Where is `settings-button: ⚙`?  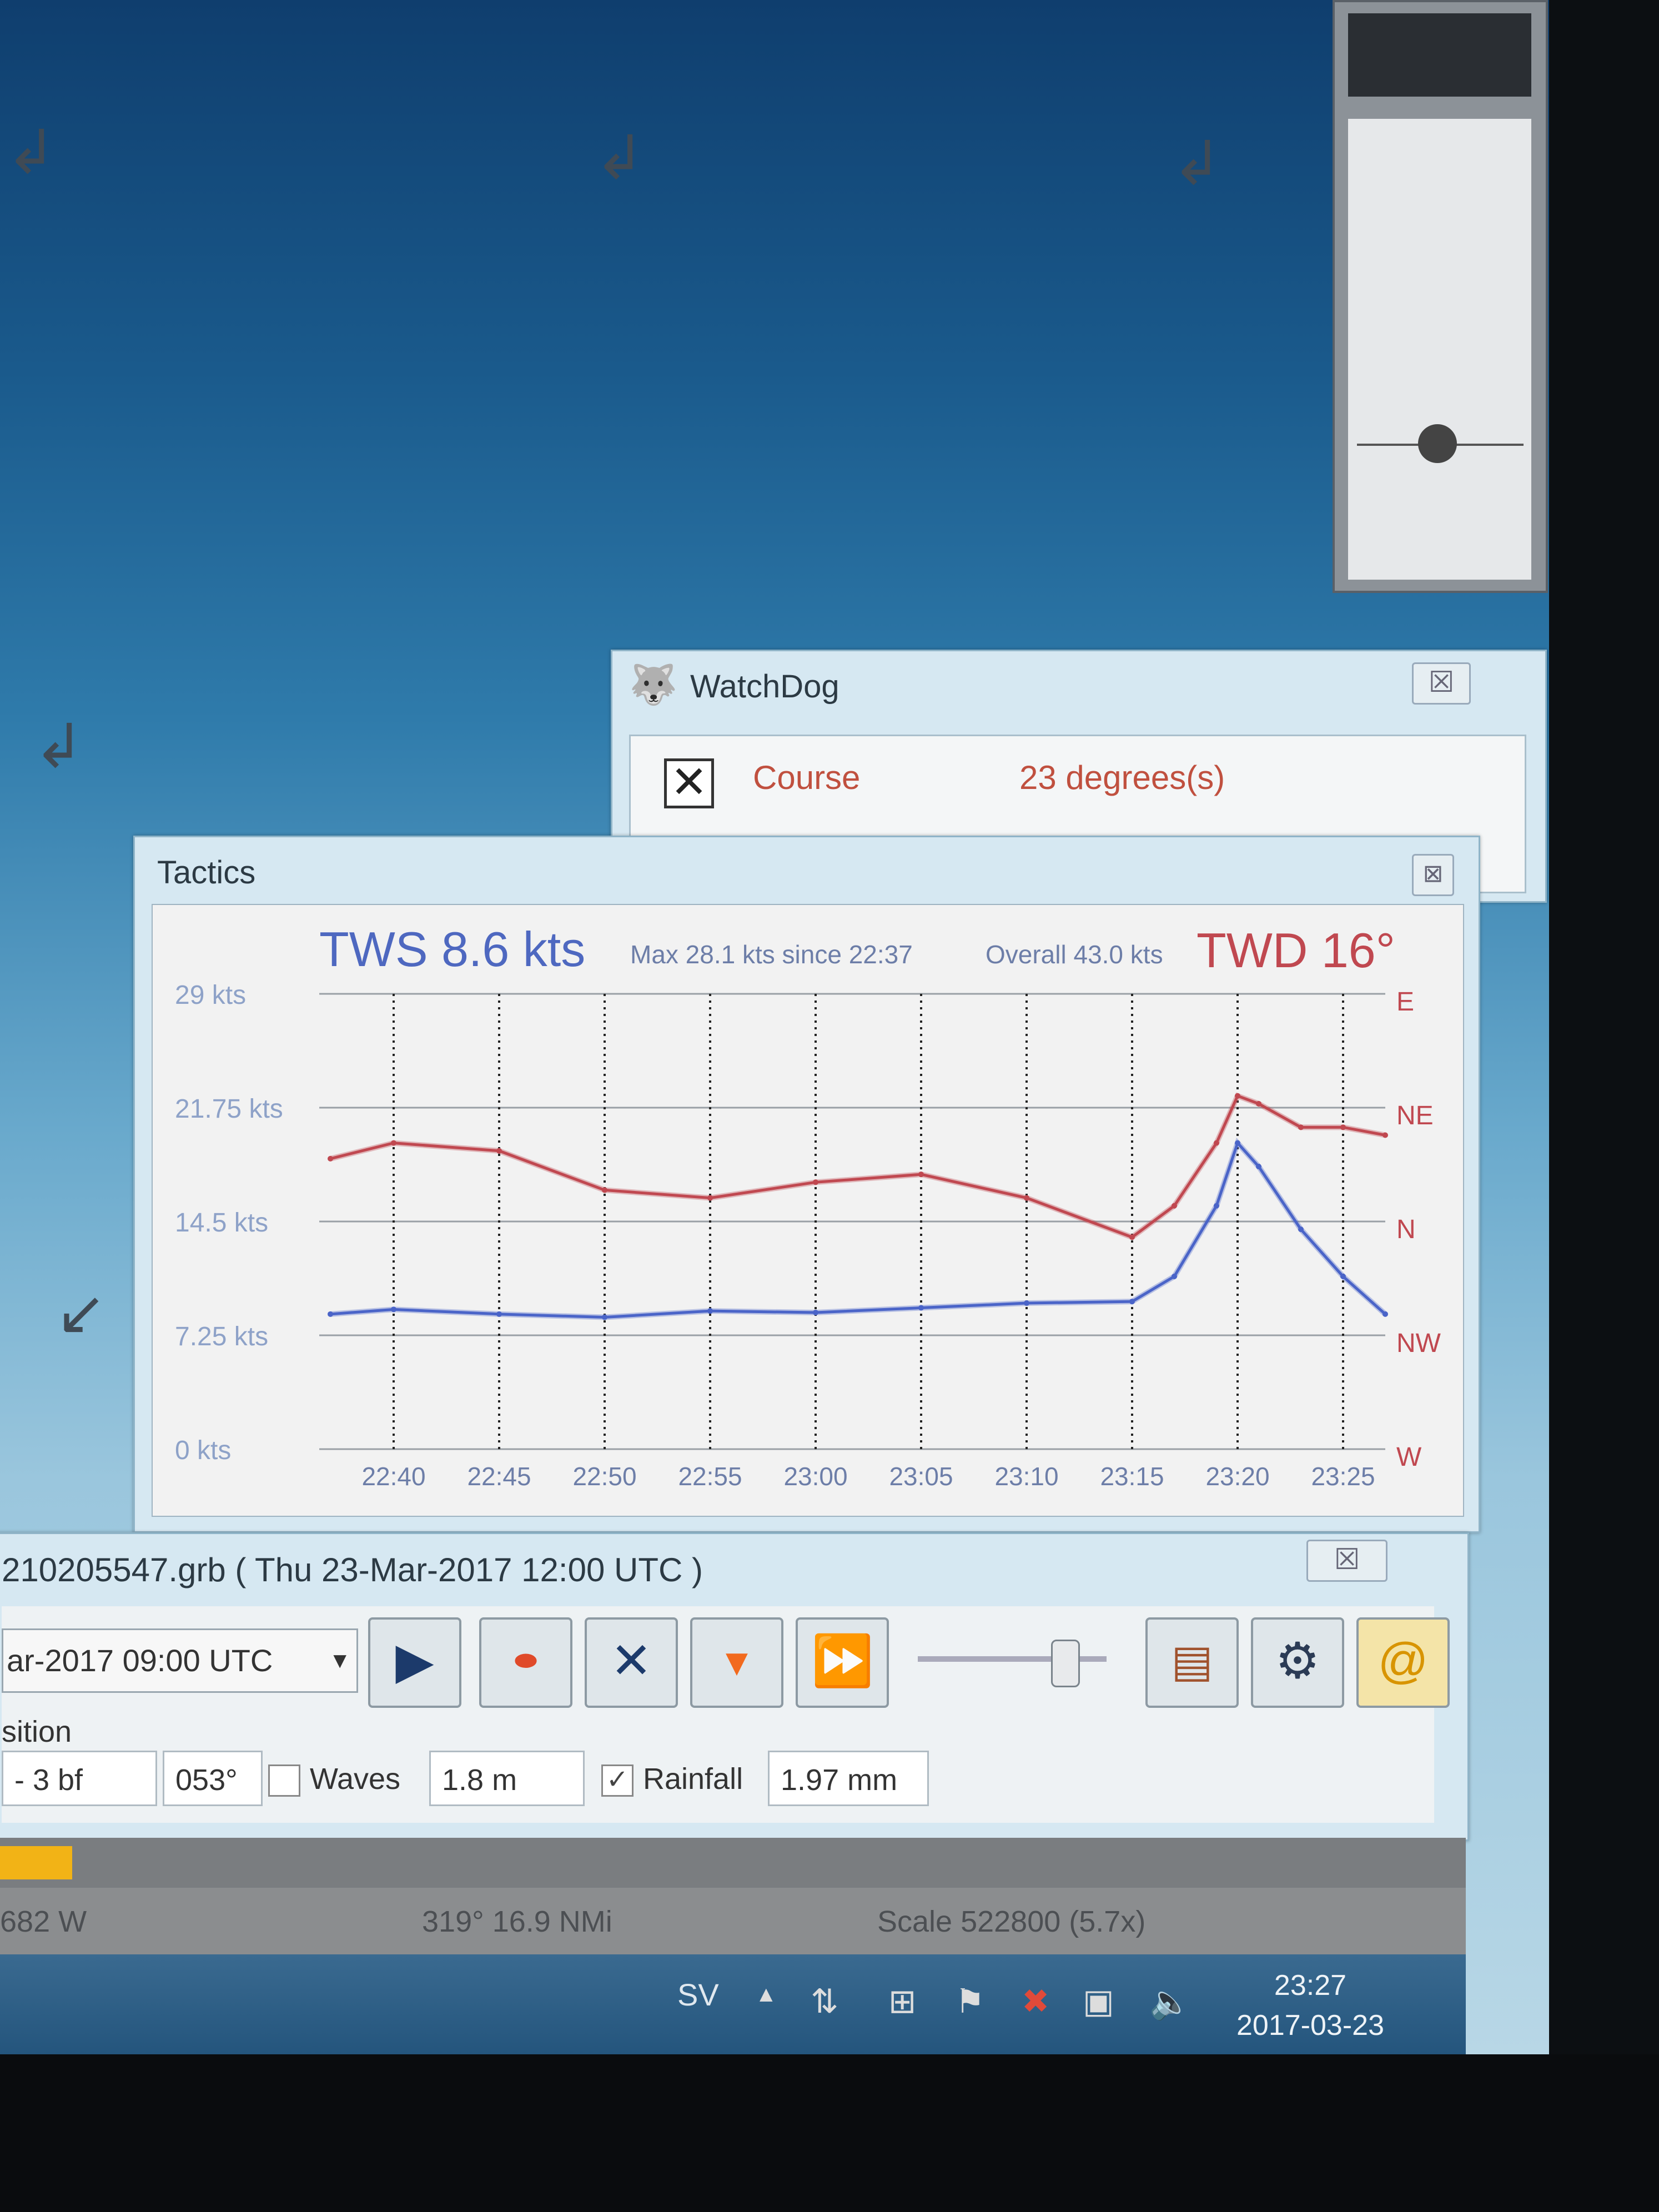 settings-button: ⚙ is located at coordinates (1297, 1662).